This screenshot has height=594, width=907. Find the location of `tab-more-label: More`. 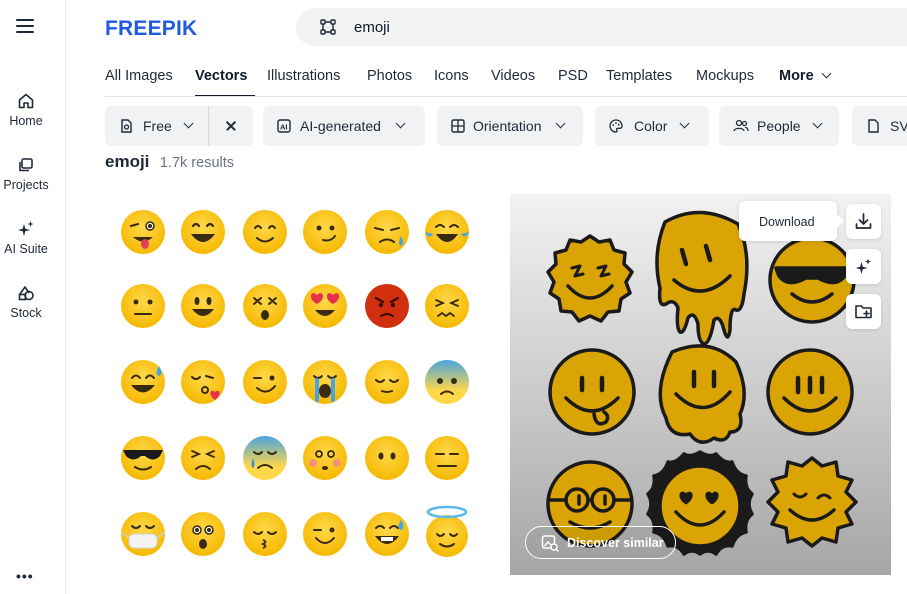

tab-more-label: More is located at coordinates (796, 76).